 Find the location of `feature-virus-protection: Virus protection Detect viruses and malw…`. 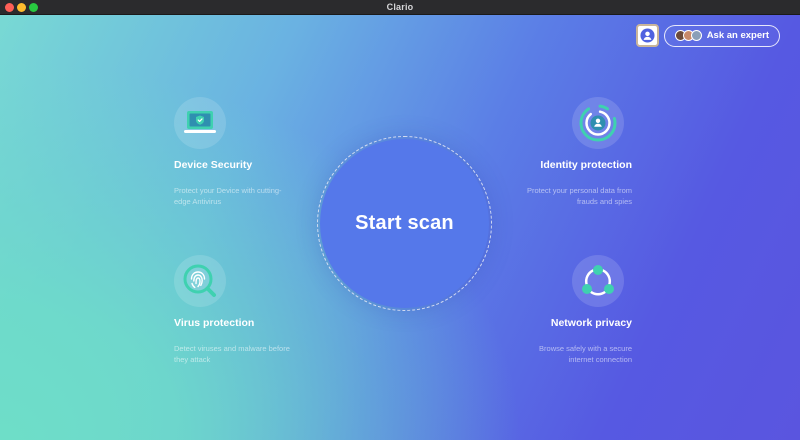

feature-virus-protection: Virus protection Detect viruses and malw… is located at coordinates (249, 310).